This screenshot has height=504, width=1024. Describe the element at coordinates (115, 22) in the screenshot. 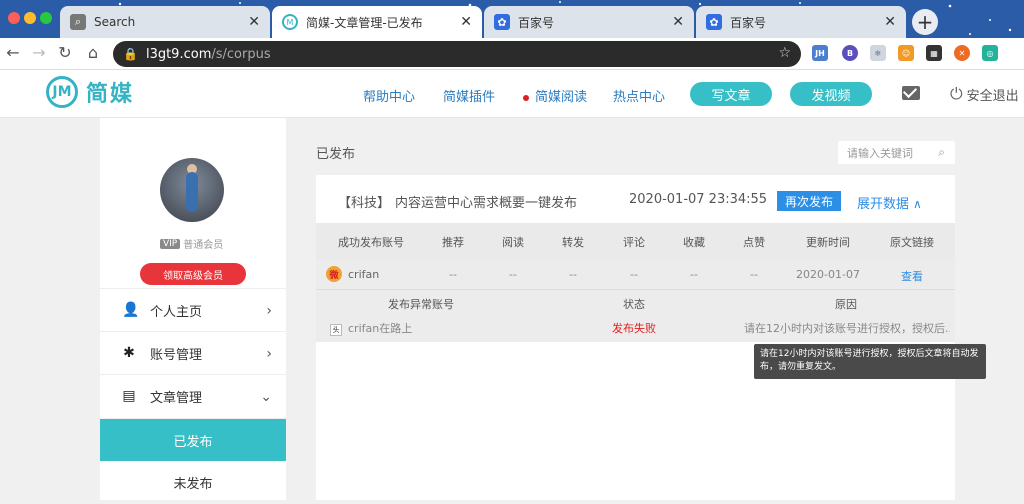

I see `tab-label: Search` at that location.